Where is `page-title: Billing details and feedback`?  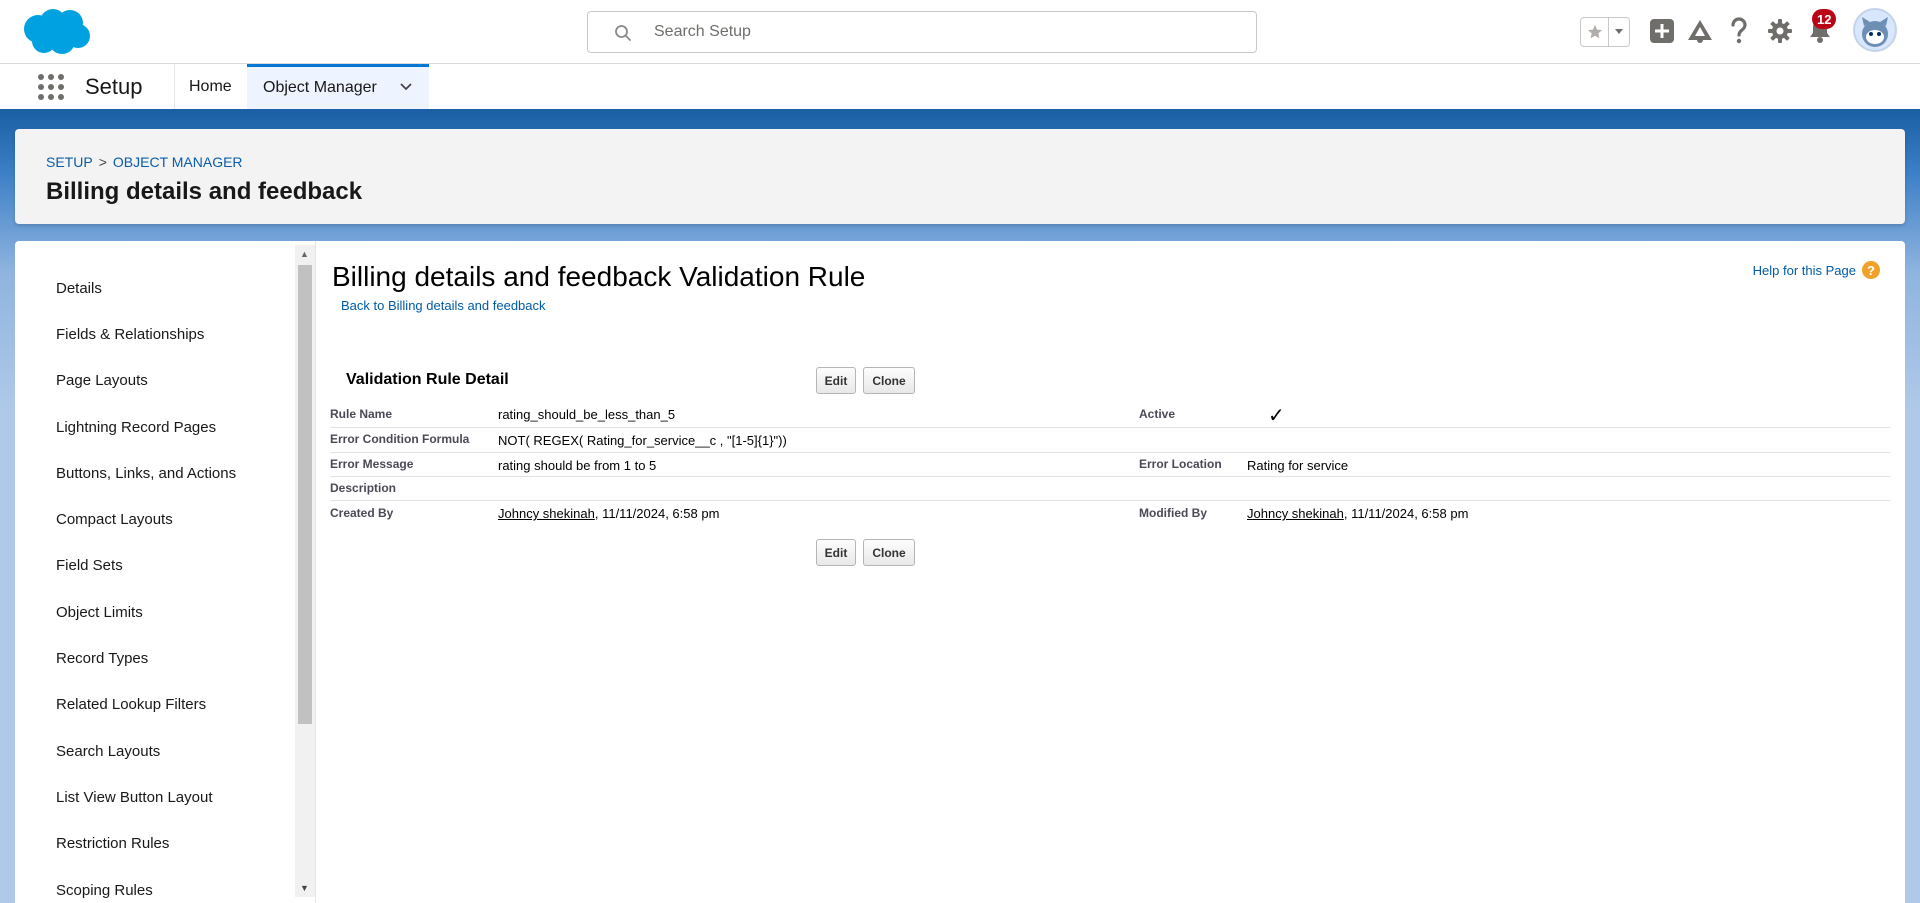 page-title: Billing details and feedback is located at coordinates (204, 191).